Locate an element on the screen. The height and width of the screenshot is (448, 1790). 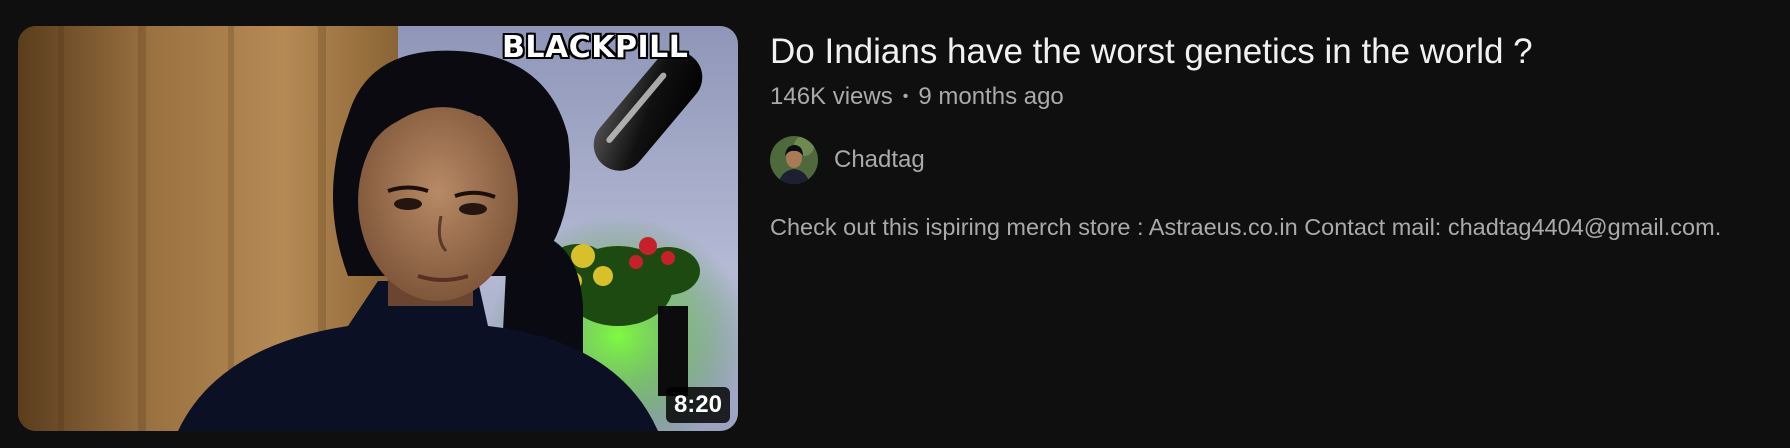
duration-badge: 8:20 is located at coordinates (697, 405).